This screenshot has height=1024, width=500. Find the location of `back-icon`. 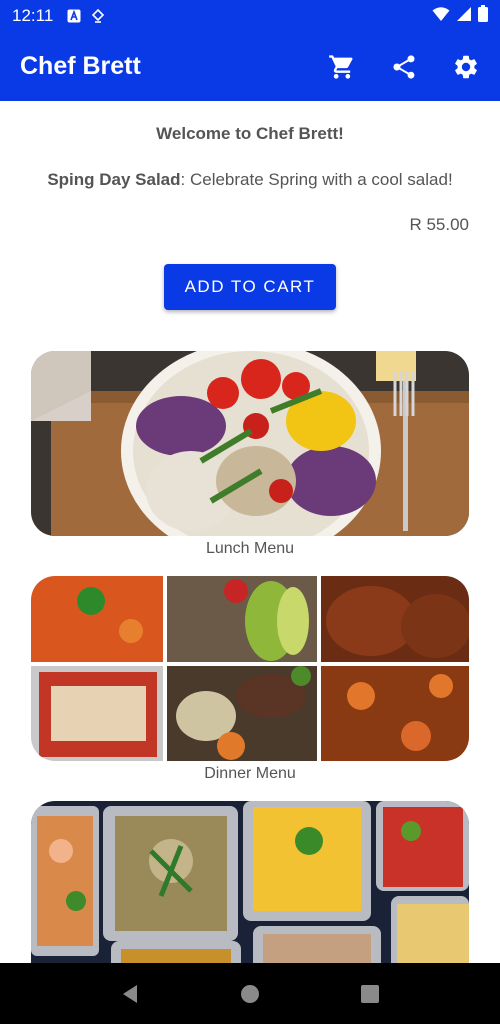

back-icon is located at coordinates (130, 994).